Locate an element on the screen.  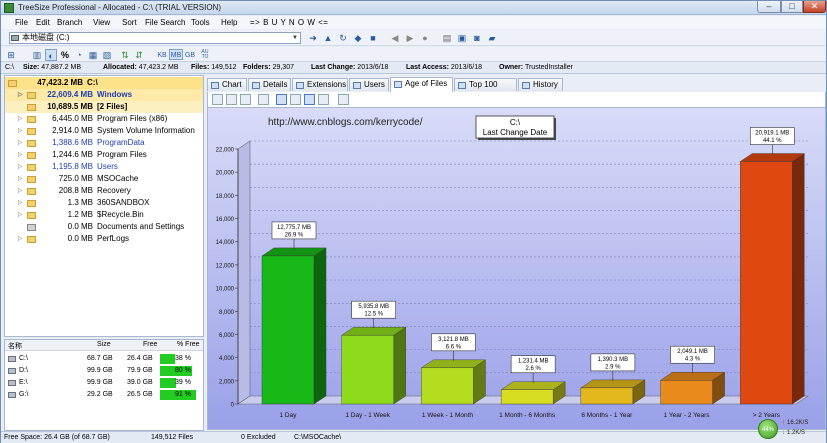
tree-item: ▷ 725.0 MB MSOCache is located at coordinates (104, 179).